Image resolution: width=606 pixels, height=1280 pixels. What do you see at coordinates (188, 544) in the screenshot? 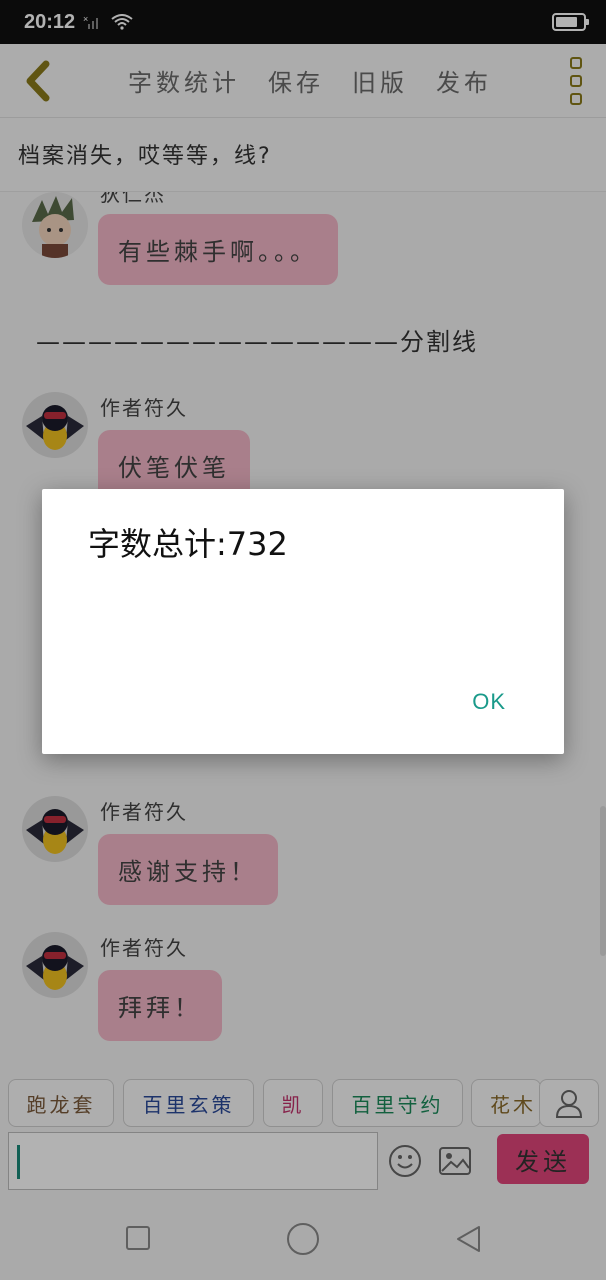
I see `dialog-message: 字数总计:732` at bounding box center [188, 544].